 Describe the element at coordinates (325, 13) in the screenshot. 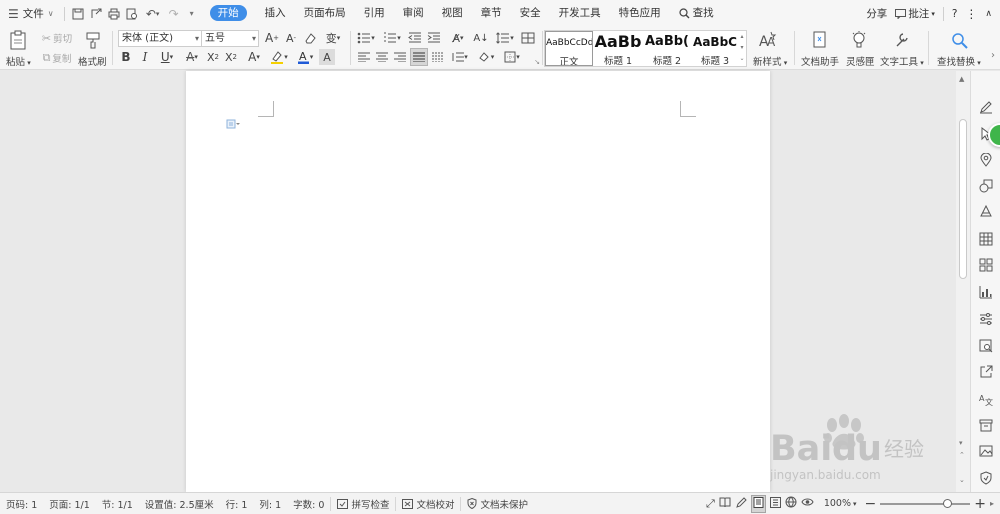

I see `tab-page-layout: 页面布局` at that location.